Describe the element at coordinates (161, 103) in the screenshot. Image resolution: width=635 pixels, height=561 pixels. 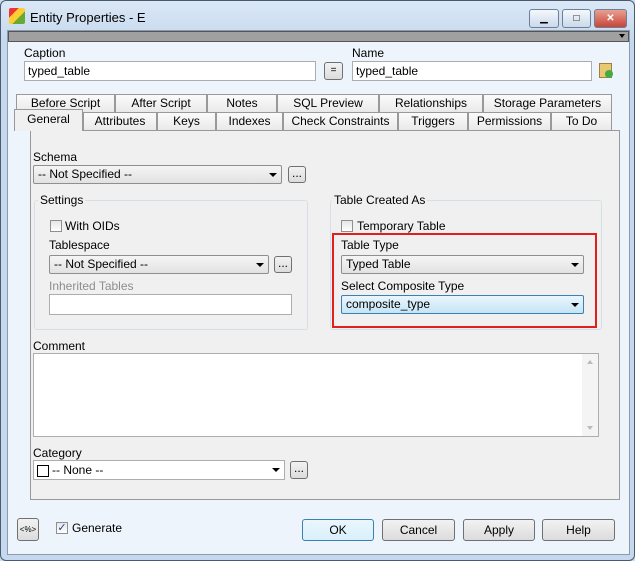
I see `tab-after-script: After Script` at that location.